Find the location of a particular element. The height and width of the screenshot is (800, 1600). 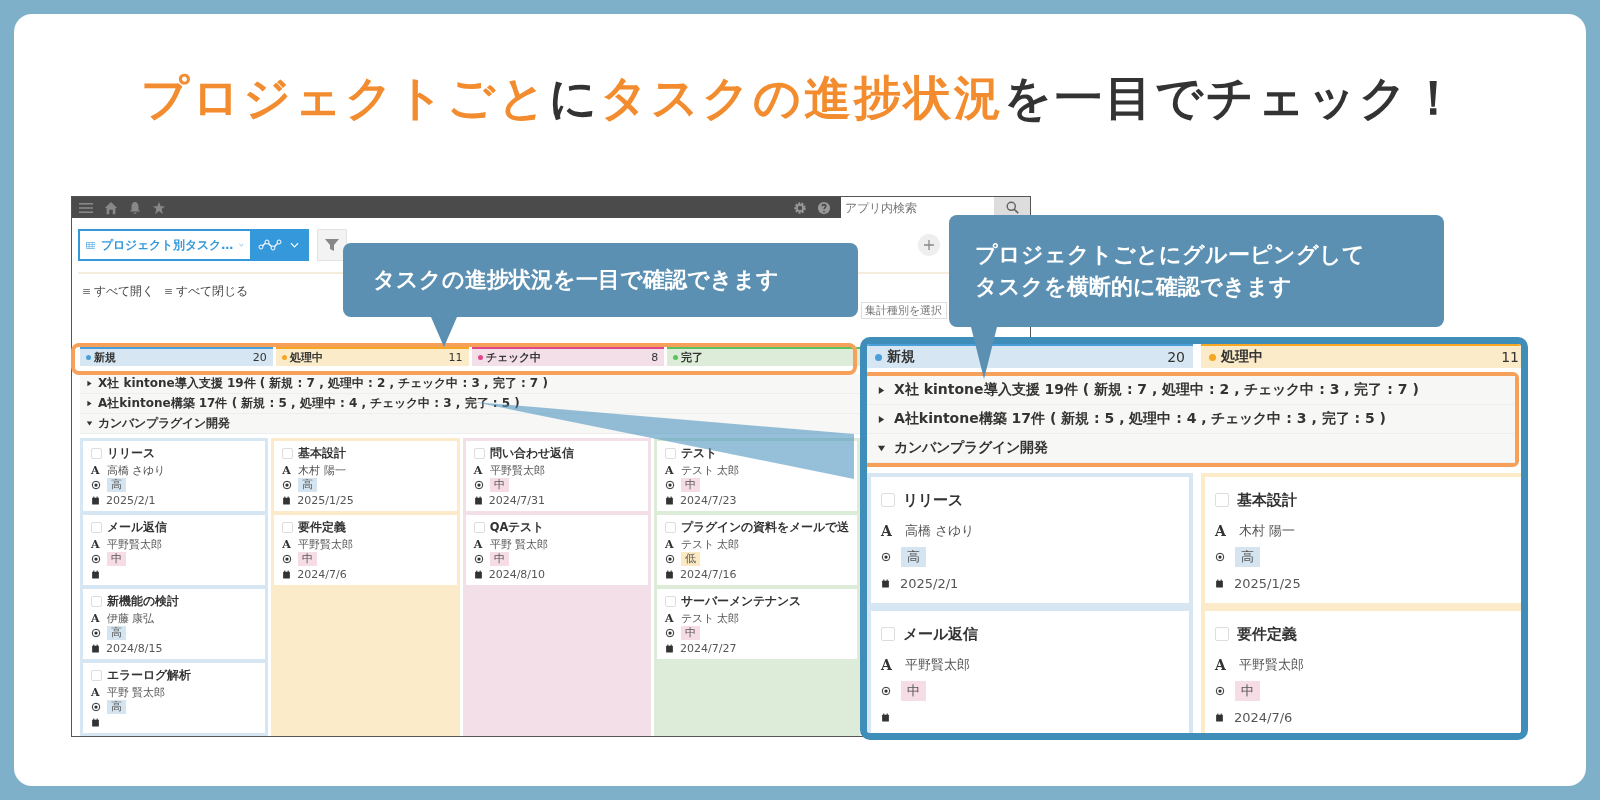

due-date: 2025/2/1 is located at coordinates (929, 583).